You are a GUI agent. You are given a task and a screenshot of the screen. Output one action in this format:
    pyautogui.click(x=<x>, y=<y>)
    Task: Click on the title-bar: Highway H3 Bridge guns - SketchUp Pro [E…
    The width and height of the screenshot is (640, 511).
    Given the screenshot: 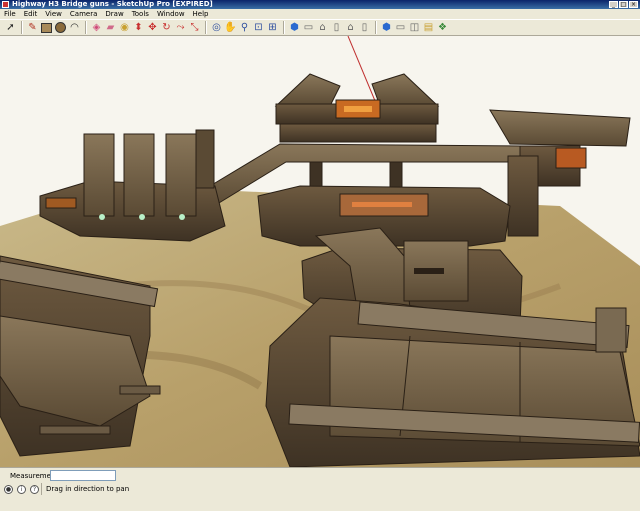 What is the action you would take?
    pyautogui.click(x=320, y=4)
    